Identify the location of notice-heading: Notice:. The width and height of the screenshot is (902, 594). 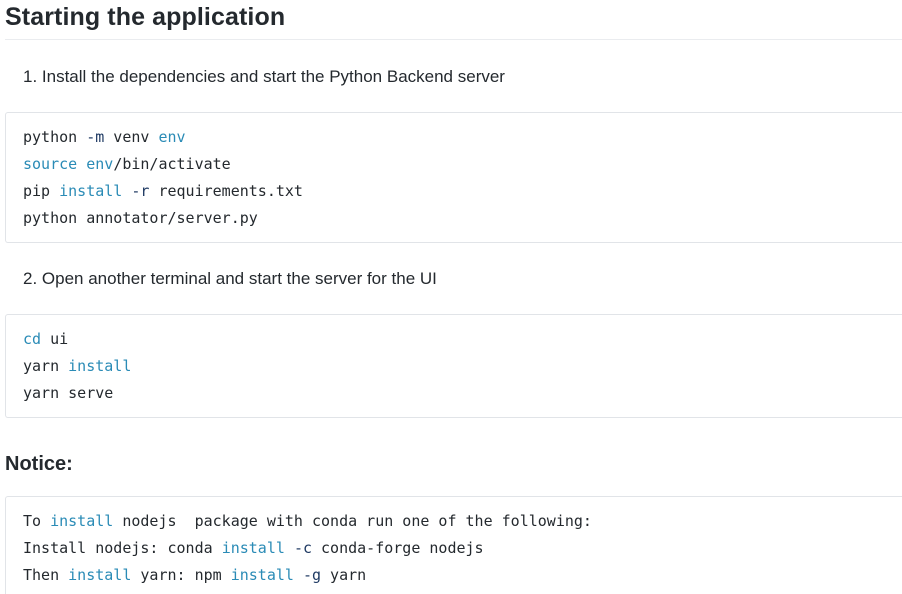
(39, 464).